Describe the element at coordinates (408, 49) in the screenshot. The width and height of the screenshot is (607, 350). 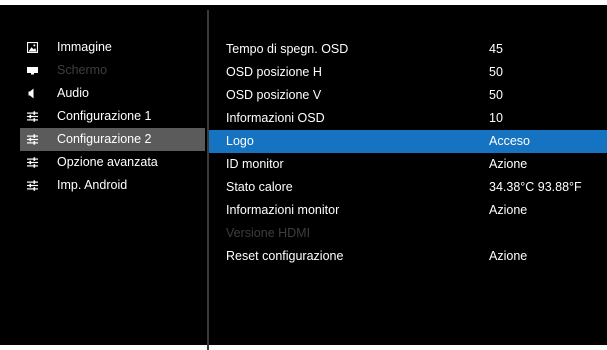
I see `setting-row-tempo-spegn-osd: Tempo di spegn. OSD 45` at that location.